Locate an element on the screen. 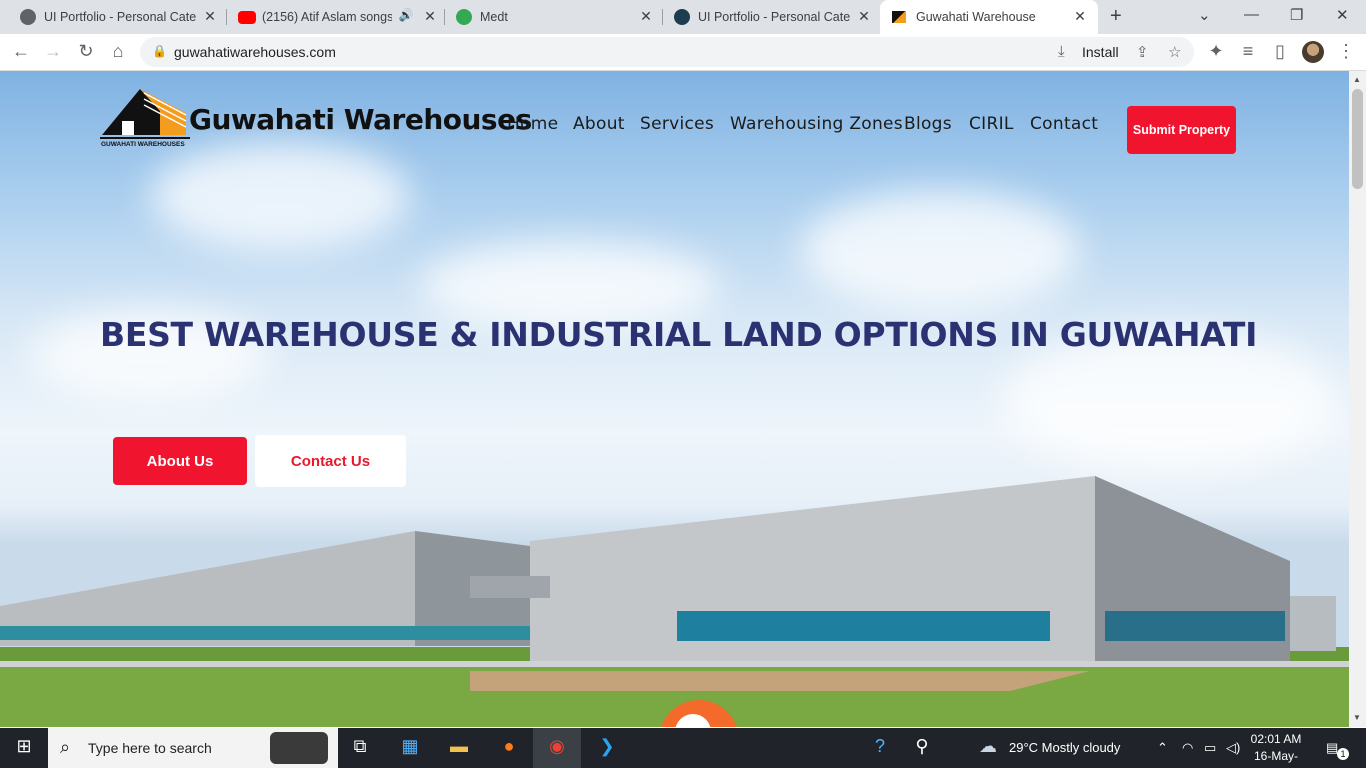 Image resolution: width=1366 pixels, height=782 pixels. nav-home: Home is located at coordinates (532, 124).